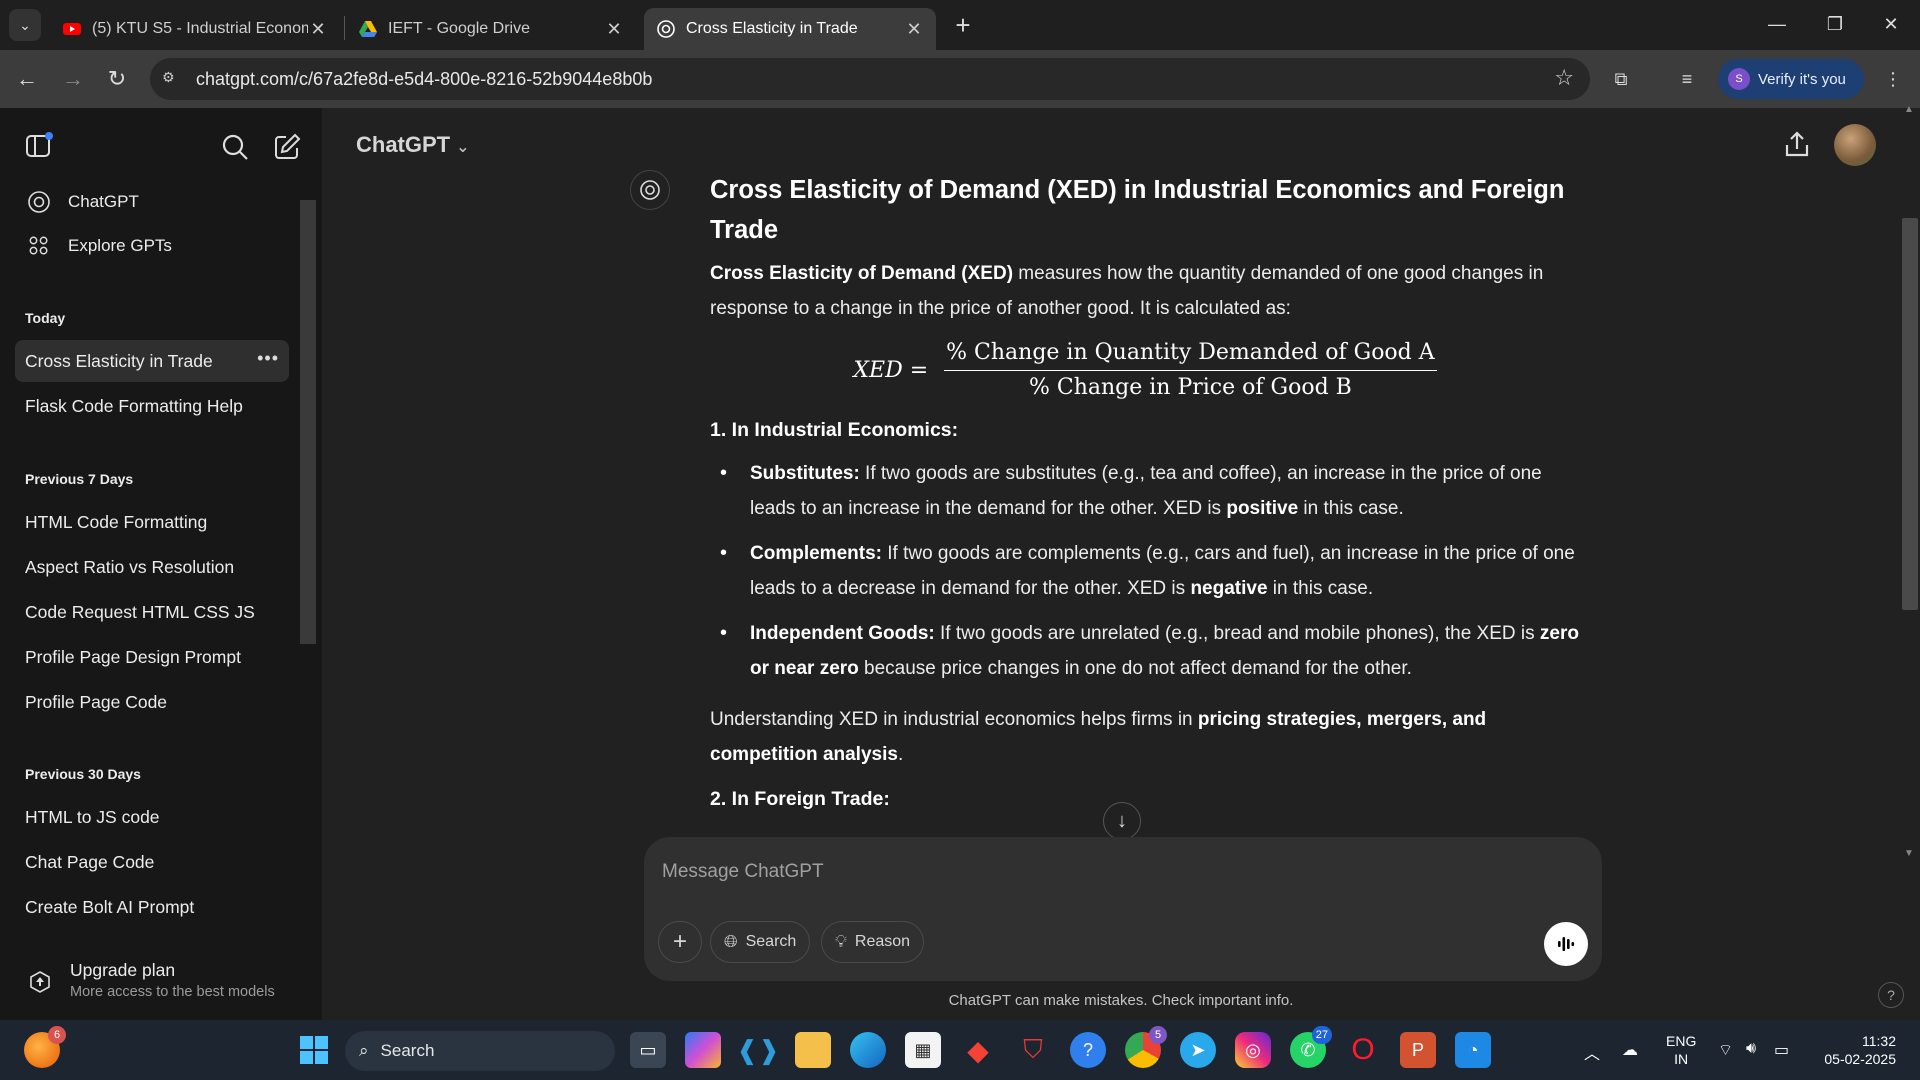 The image size is (1920, 1080). Describe the element at coordinates (1630, 1050) in the screenshot. I see `onedrive-icon: ☁` at that location.